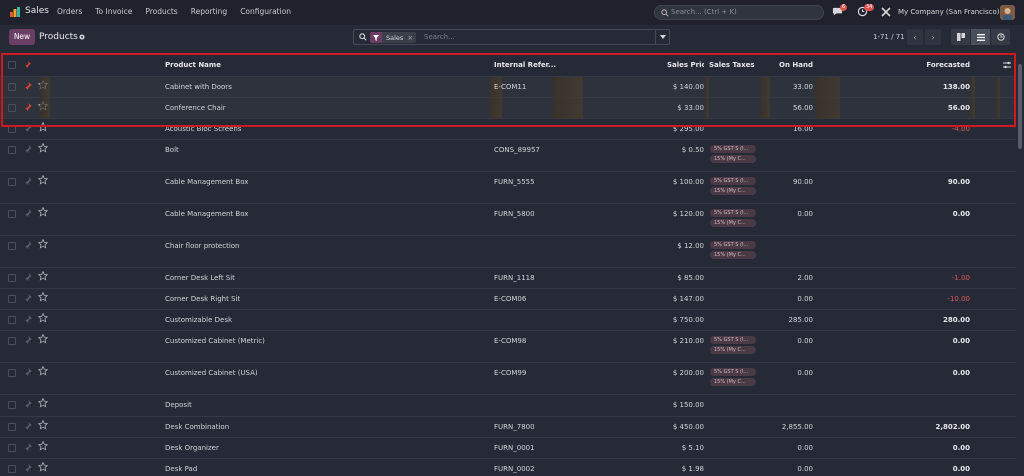 The width and height of the screenshot is (1024, 476). What do you see at coordinates (1020, 265) in the screenshot?
I see `vertical-scrollbar` at bounding box center [1020, 265].